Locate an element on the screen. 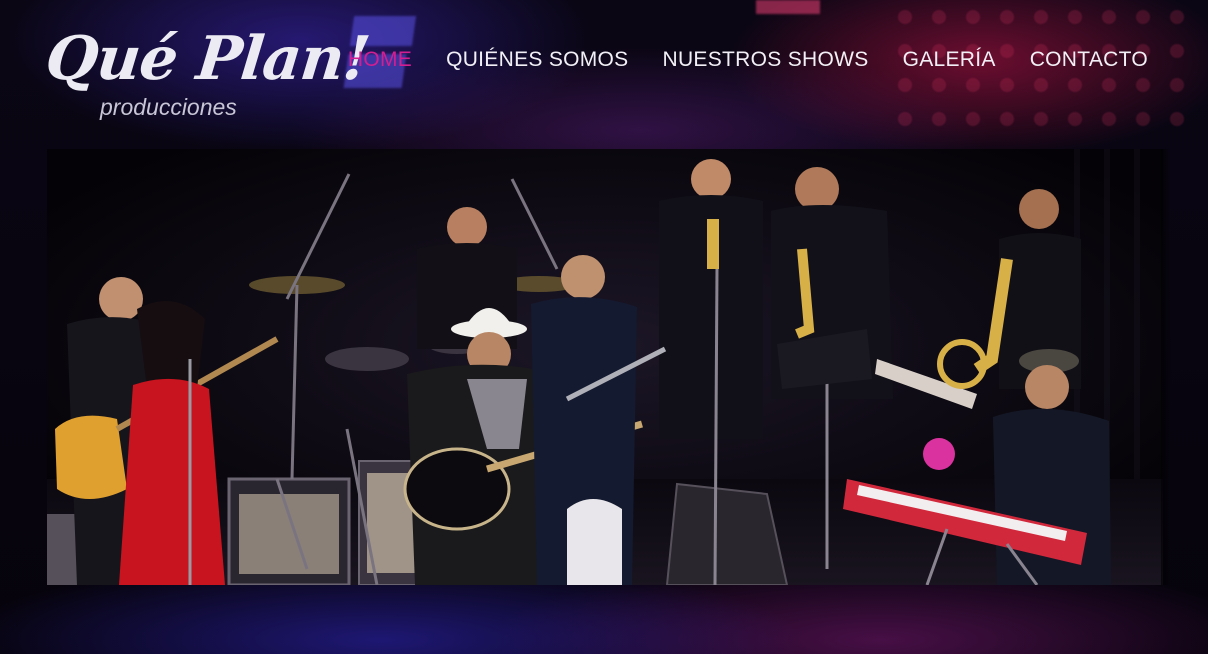 The width and height of the screenshot is (1208, 654). hero-edge-shadow is located at coordinates (1166, 367).